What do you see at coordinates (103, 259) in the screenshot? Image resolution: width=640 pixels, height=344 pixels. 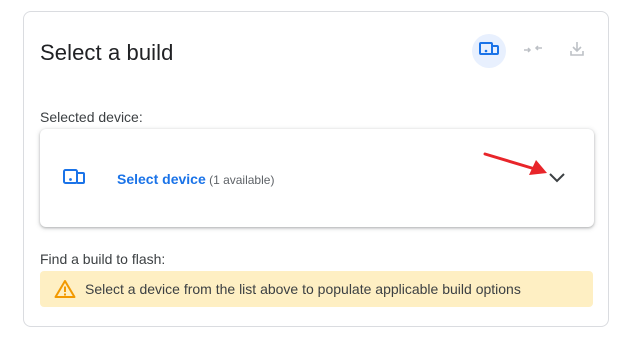 I see `find-build-label: Find a build to flash:` at bounding box center [103, 259].